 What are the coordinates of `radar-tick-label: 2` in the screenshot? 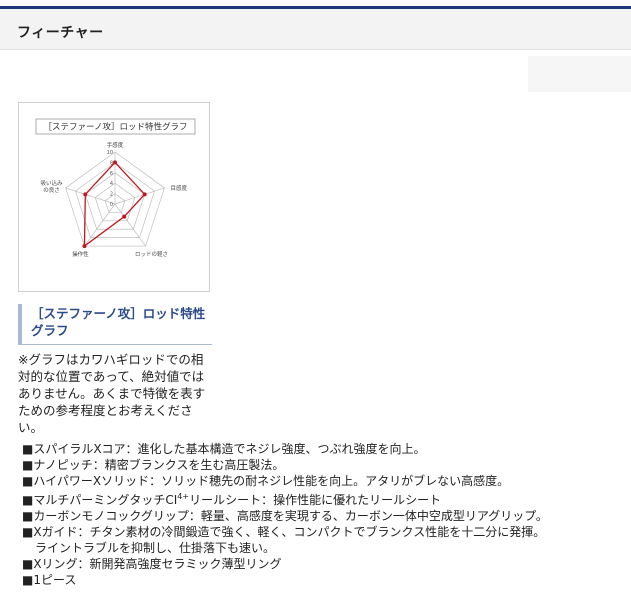 It's located at (111, 195).